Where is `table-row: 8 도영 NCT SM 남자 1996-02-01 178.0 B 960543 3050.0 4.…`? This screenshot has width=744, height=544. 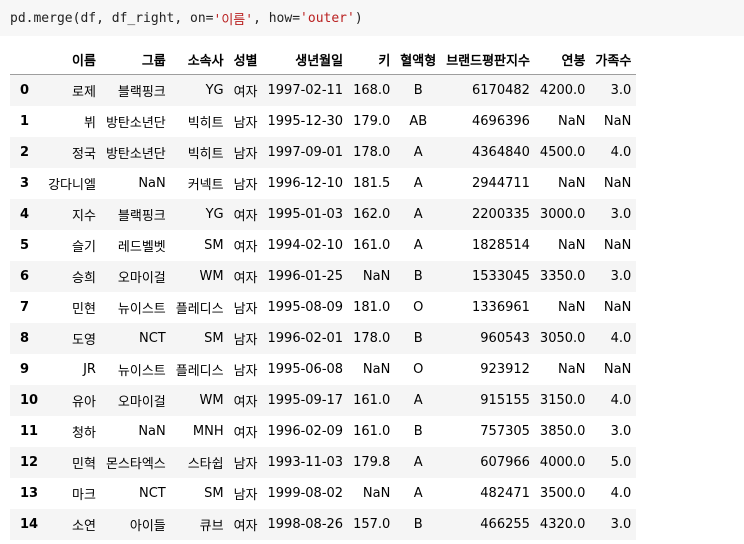 table-row: 8 도영 NCT SM 남자 1996-02-01 178.0 B 960543 3050.0 4.… is located at coordinates (323, 338).